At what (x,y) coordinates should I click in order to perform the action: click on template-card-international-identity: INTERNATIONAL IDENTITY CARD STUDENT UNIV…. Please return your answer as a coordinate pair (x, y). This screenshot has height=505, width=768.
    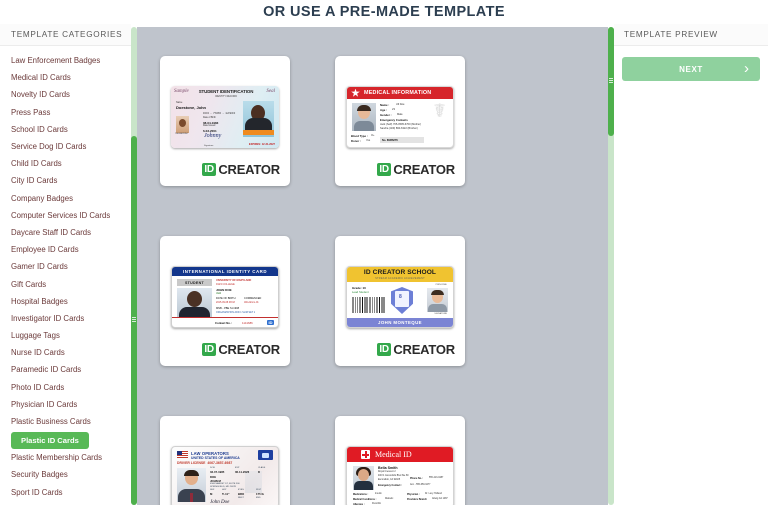
    Looking at the image, I should click on (225, 301).